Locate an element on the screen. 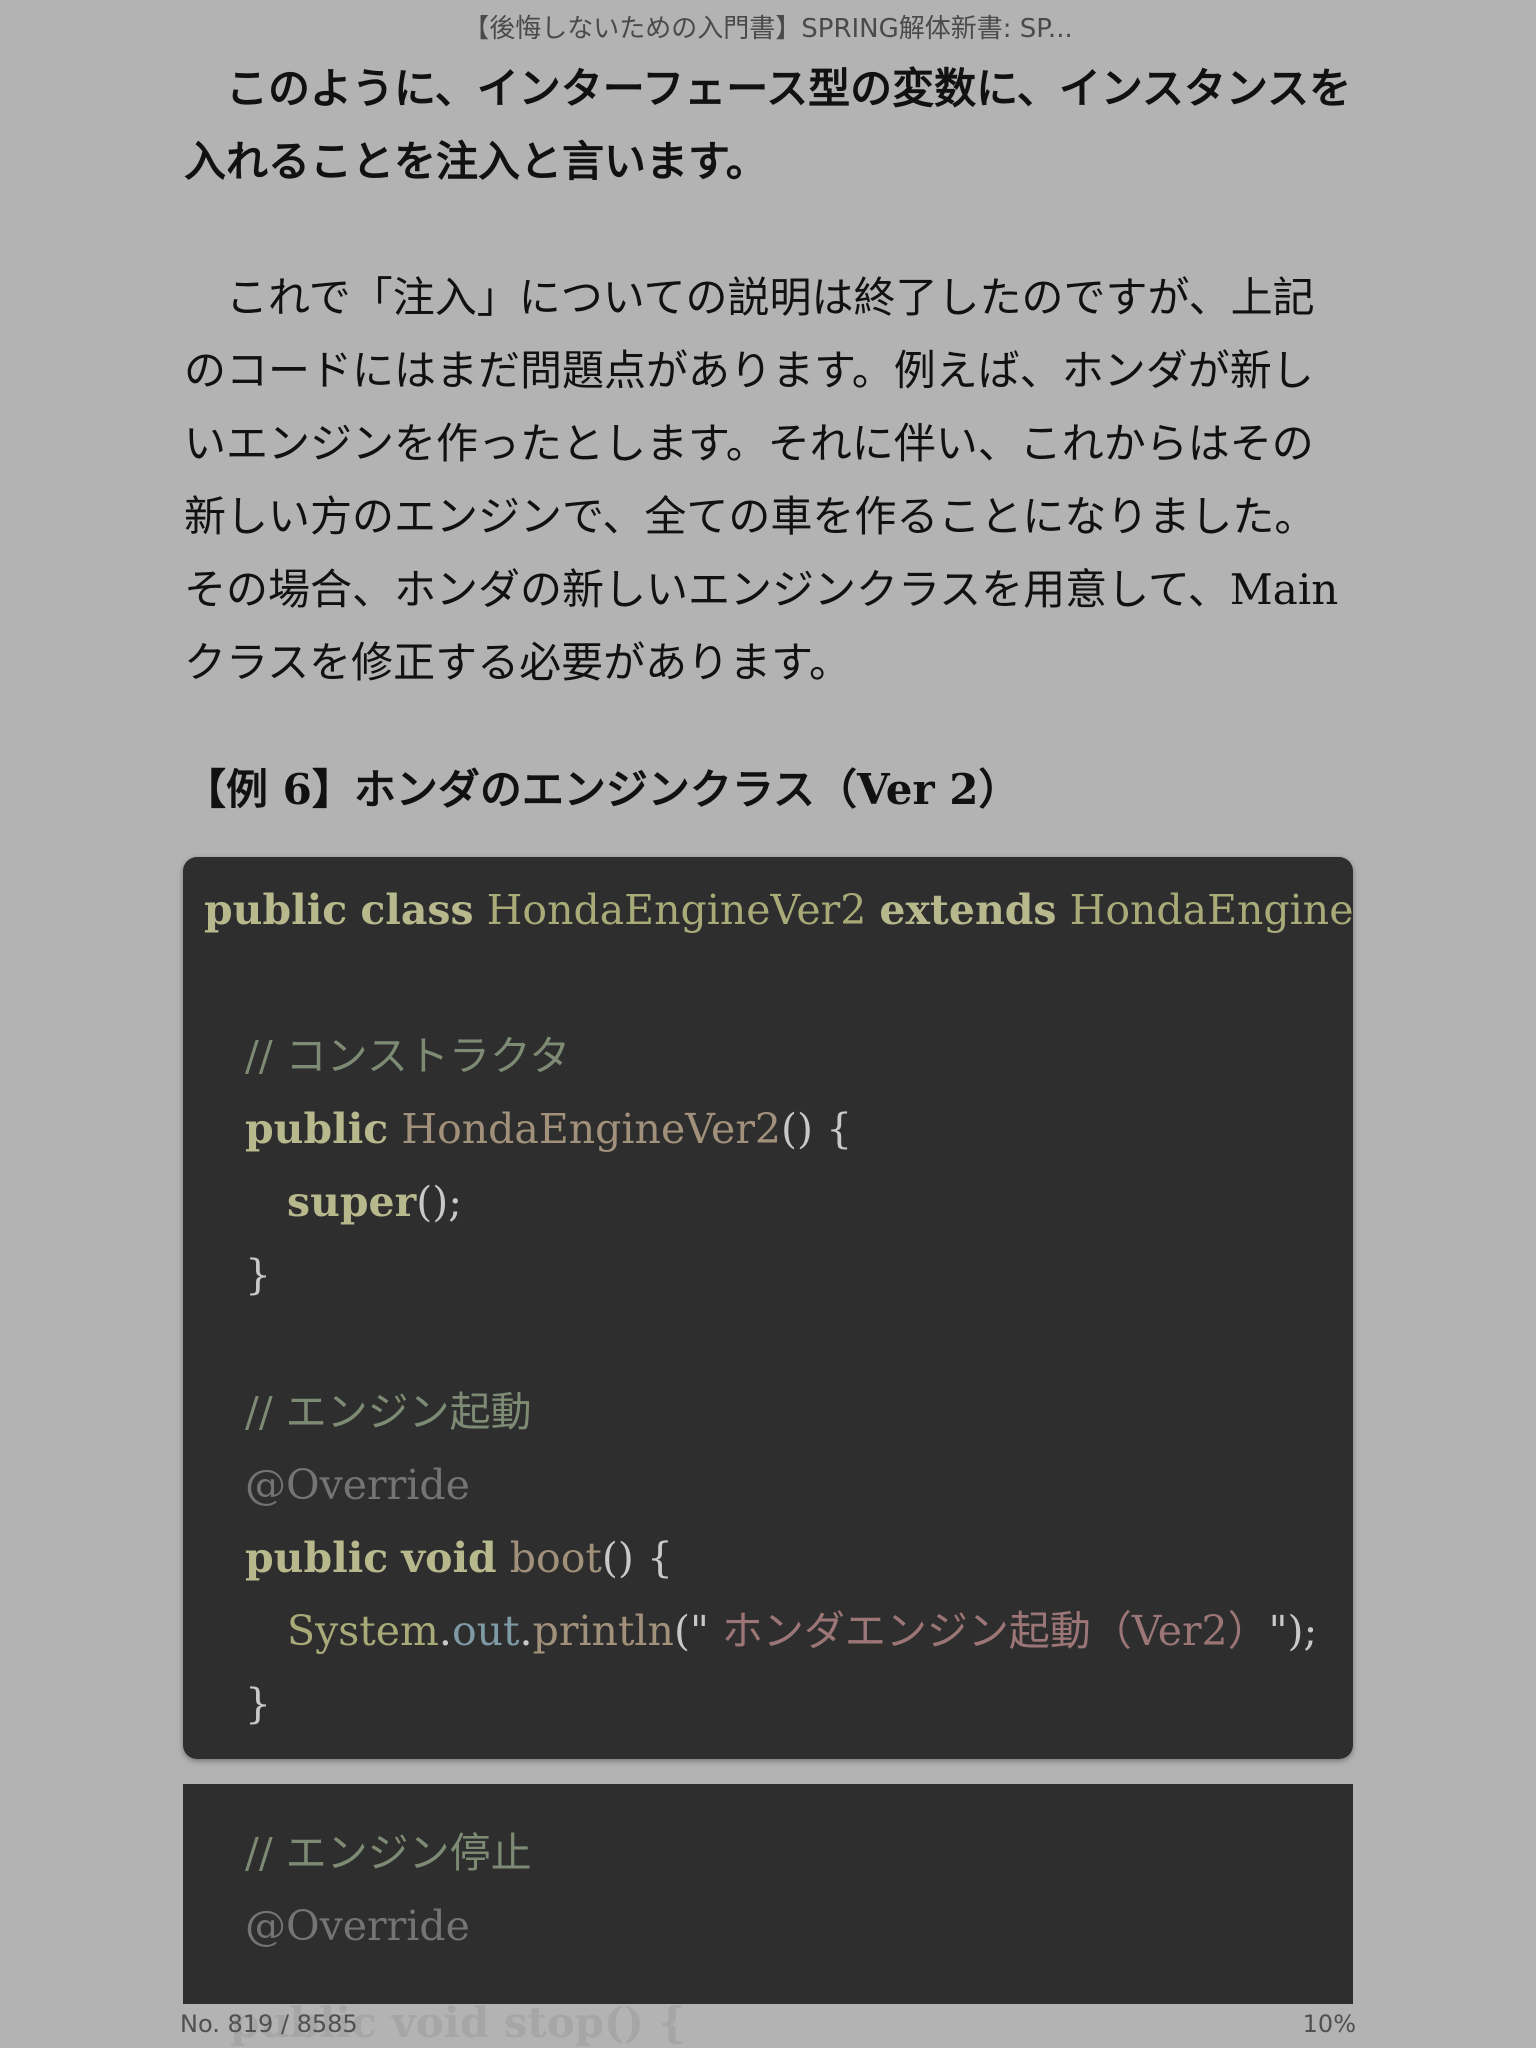 Image resolution: width=1536 pixels, height=2048 pixels. keyword-class: class is located at coordinates (417, 910).